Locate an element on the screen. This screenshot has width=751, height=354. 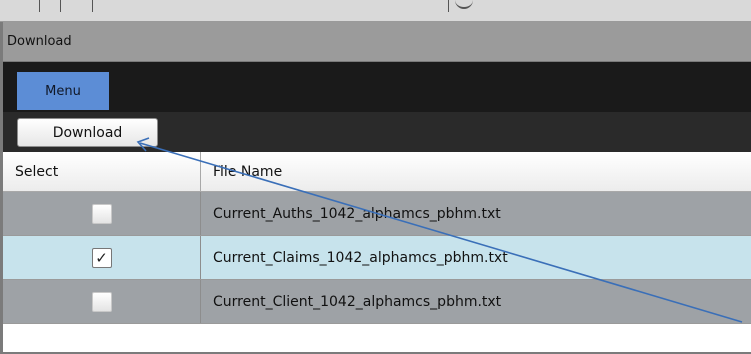
download-button: Download is located at coordinates (87, 132).